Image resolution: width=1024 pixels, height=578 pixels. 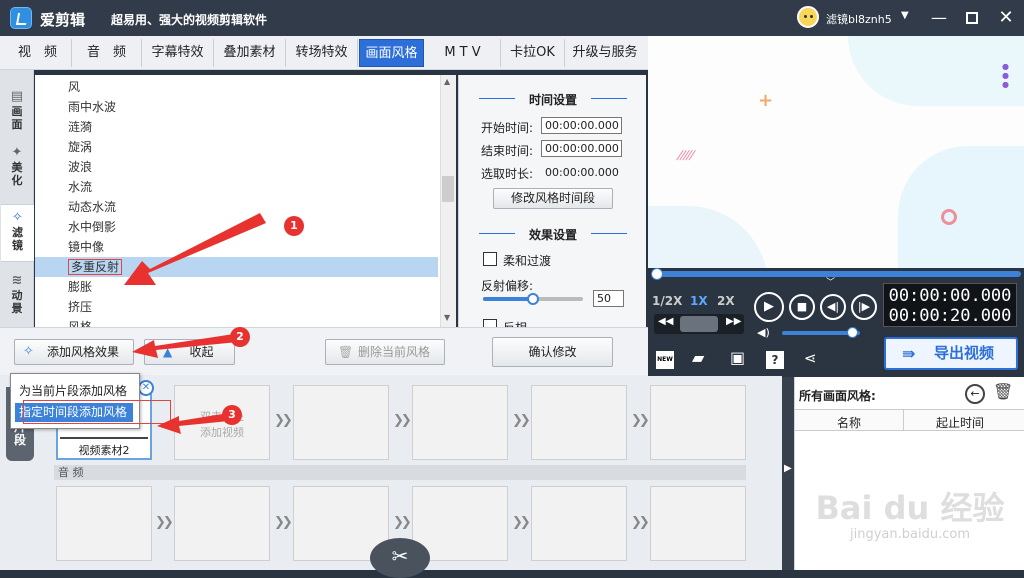 What do you see at coordinates (833, 307) in the screenshot?
I see `prev-frame-button: ◀|` at bounding box center [833, 307].